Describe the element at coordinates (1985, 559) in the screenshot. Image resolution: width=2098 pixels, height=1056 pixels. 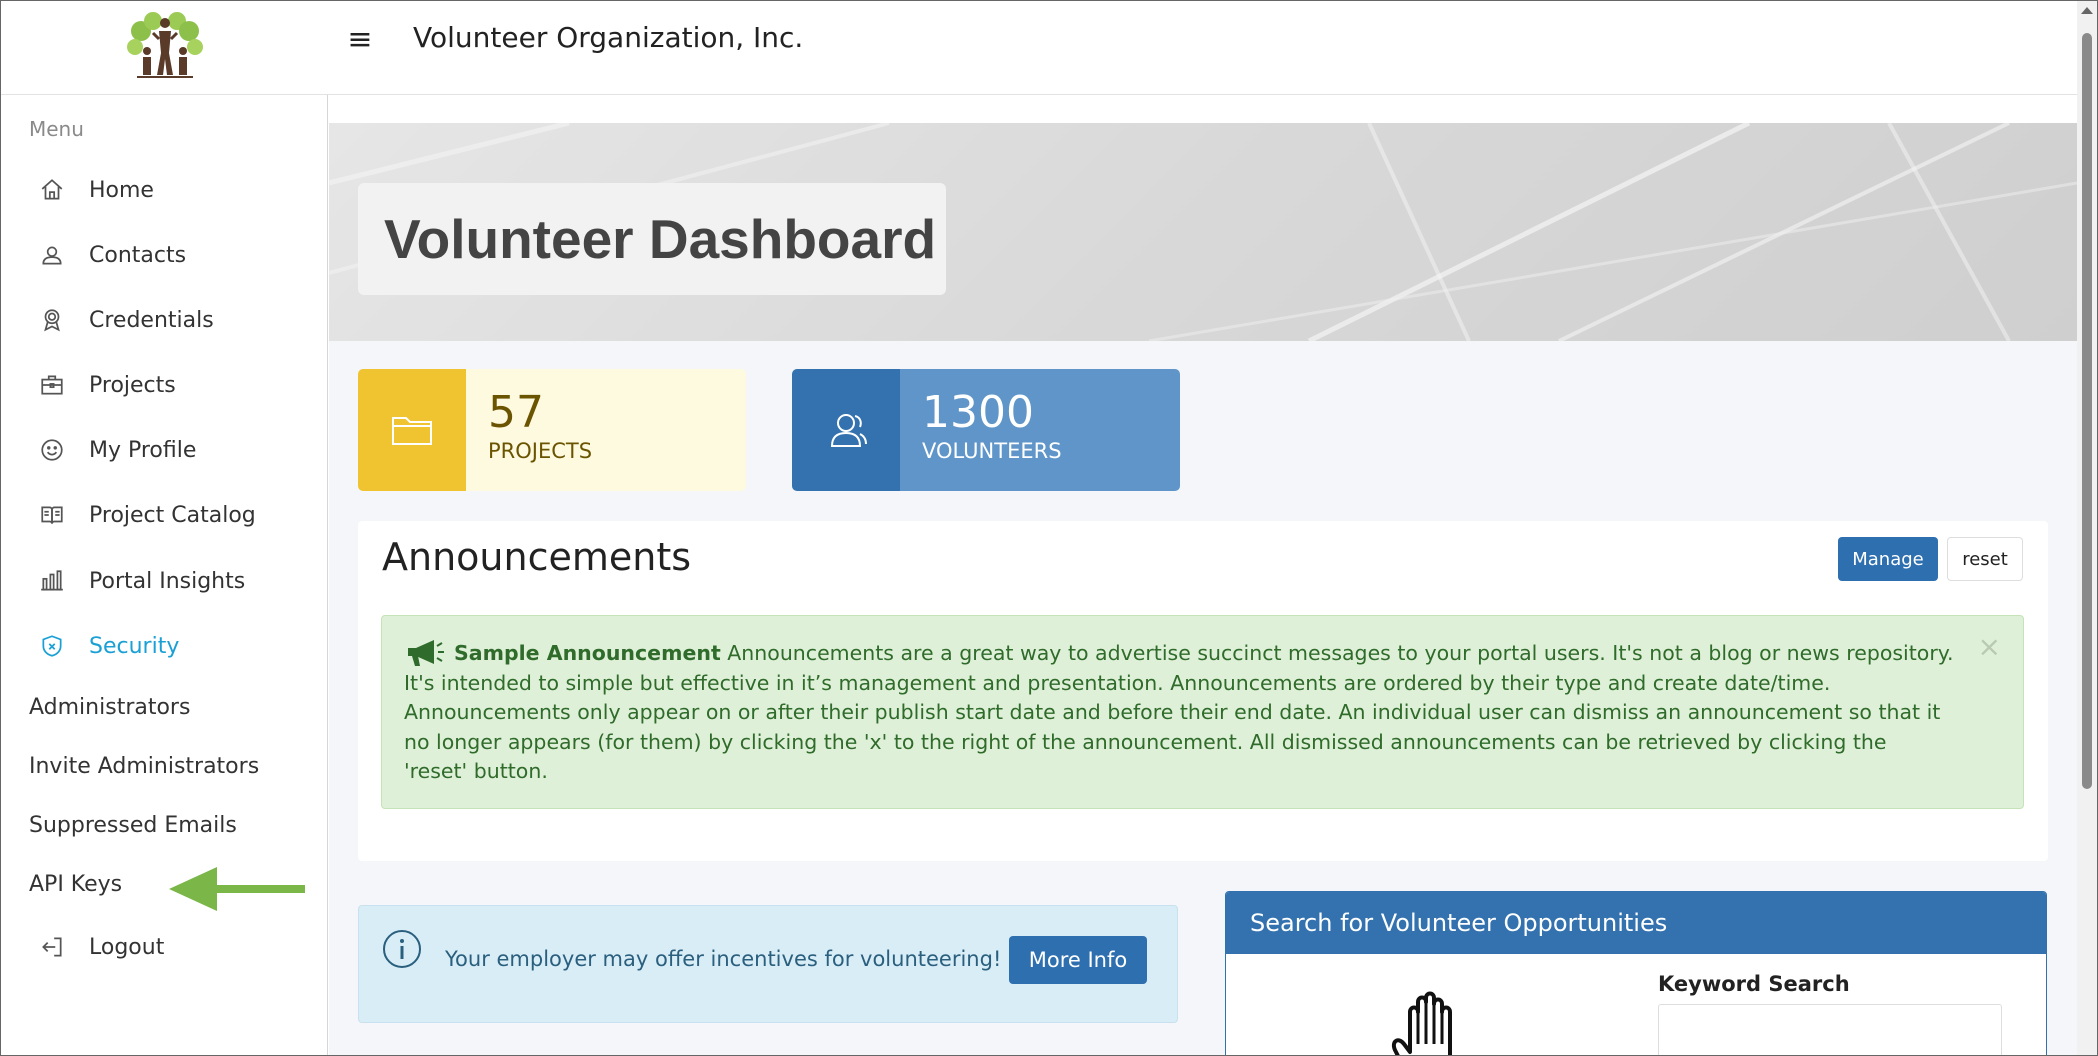
I see `reset-button: reset` at that location.